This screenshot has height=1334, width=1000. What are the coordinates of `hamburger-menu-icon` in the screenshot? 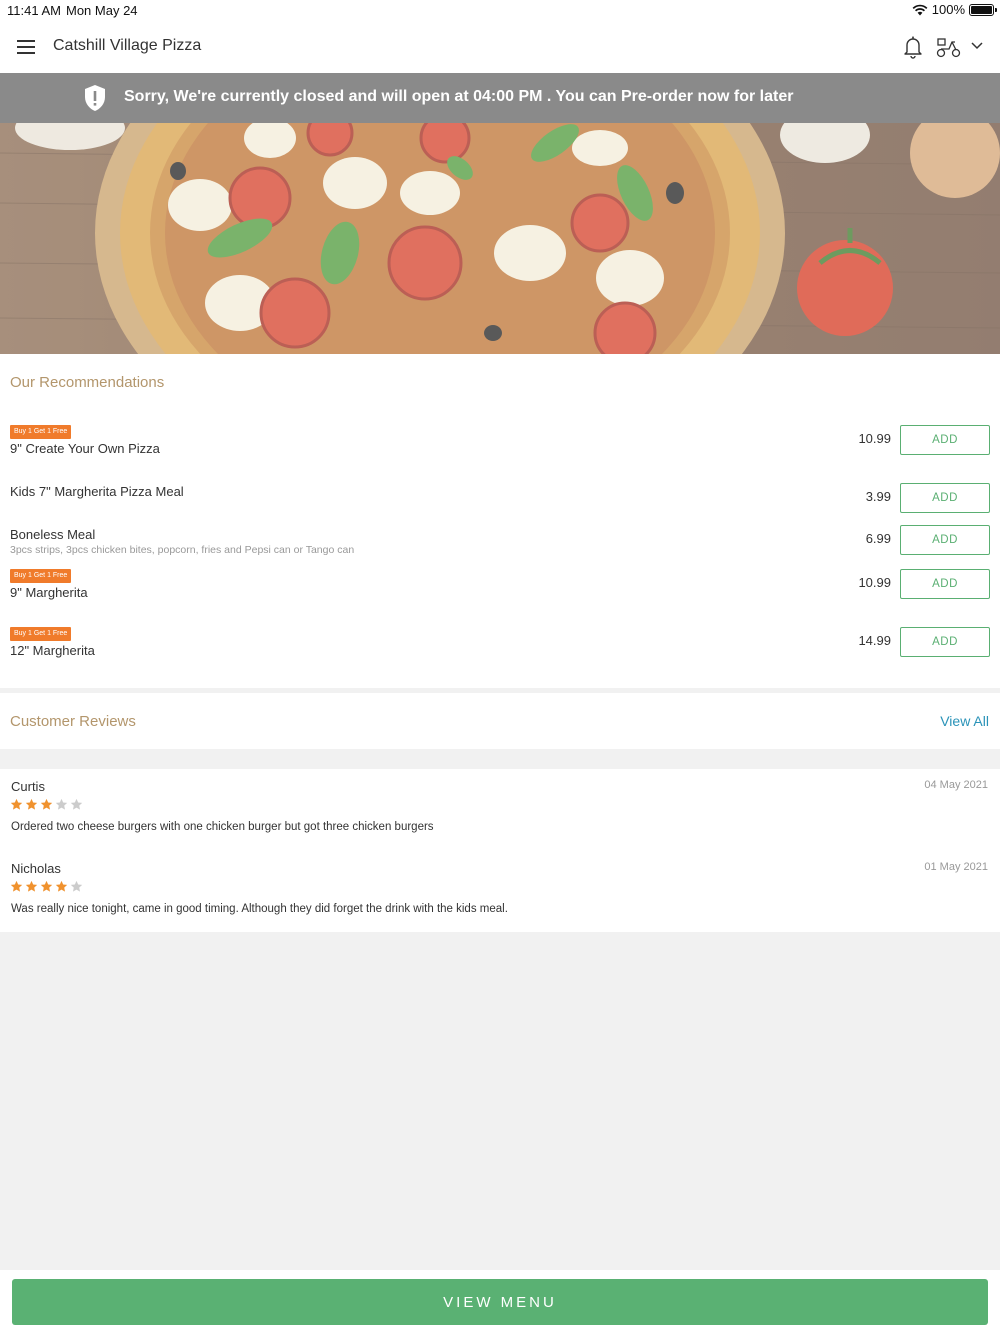 It's located at (27, 47).